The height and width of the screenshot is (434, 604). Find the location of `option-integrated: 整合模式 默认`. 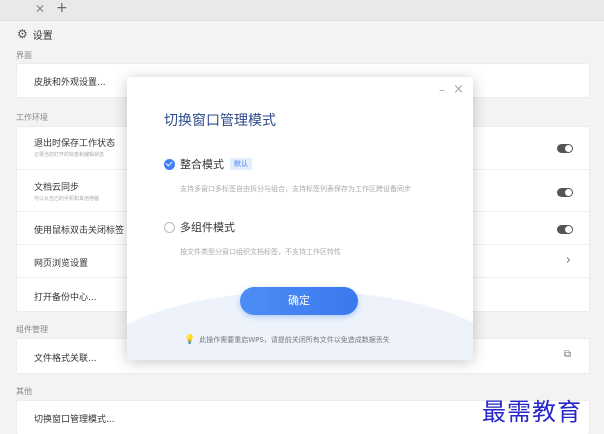

option-integrated: 整合模式 默认 is located at coordinates (208, 164).